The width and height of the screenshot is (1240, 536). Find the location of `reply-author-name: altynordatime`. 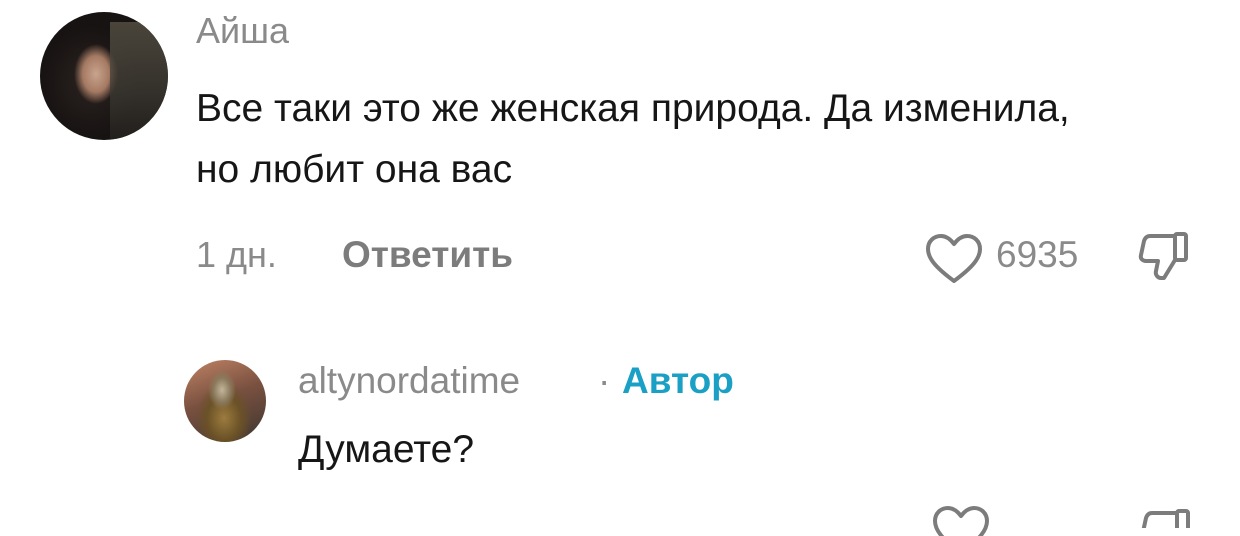

reply-author-name: altynordatime is located at coordinates (409, 381).